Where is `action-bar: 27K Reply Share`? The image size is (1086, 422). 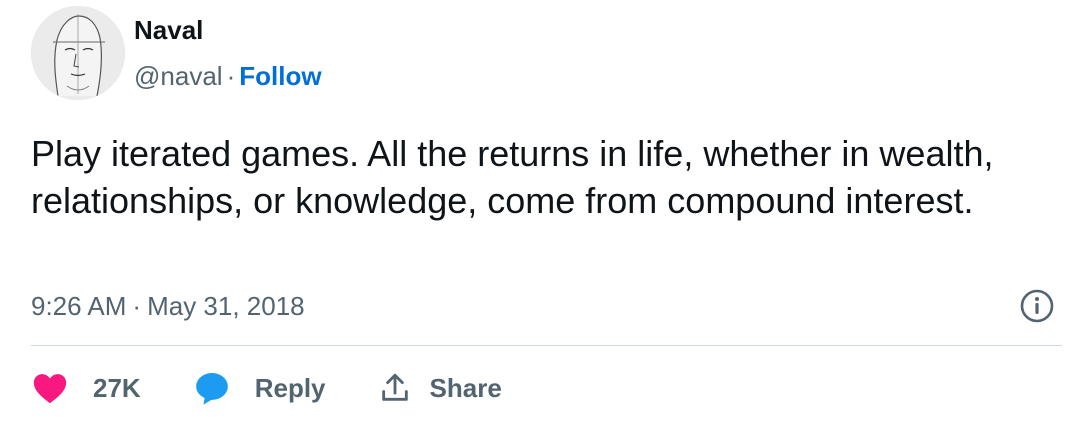
action-bar: 27K Reply Share is located at coordinates (292, 388).